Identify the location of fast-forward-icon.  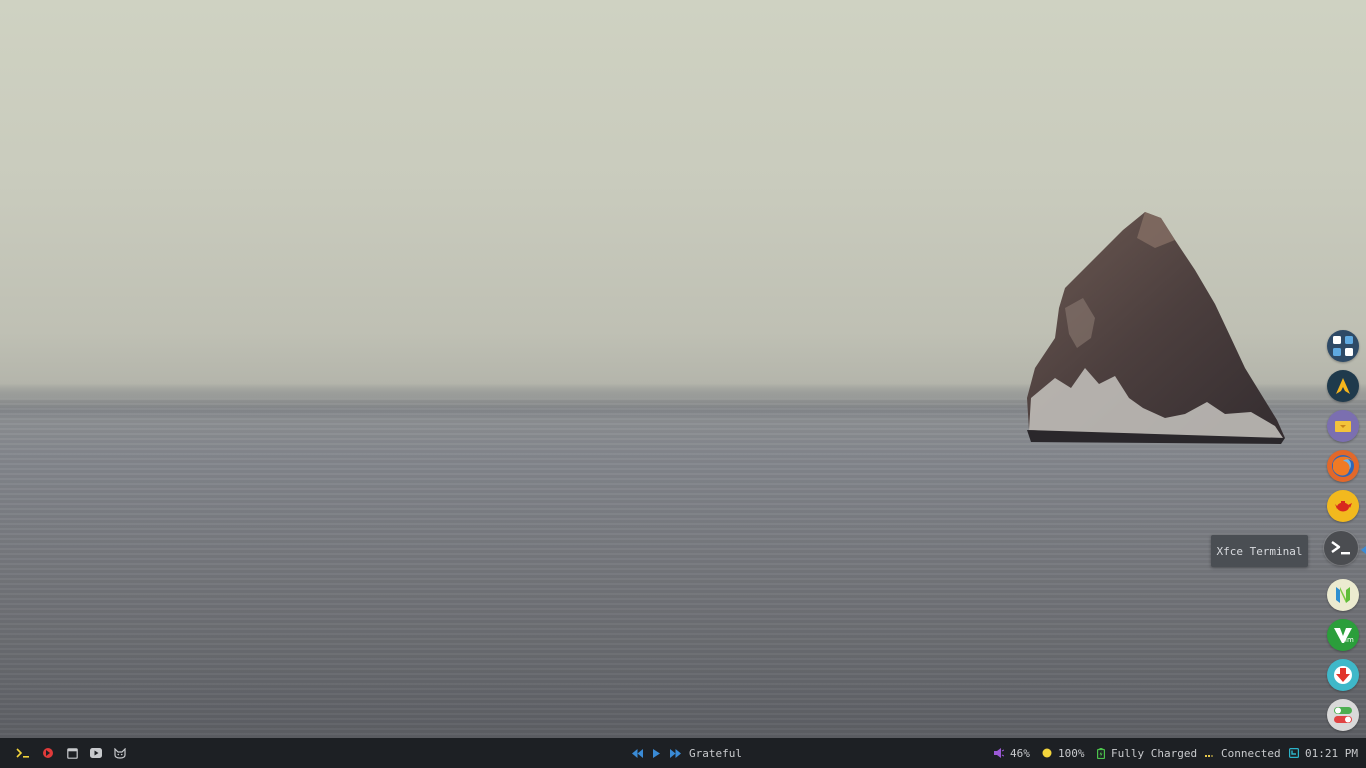
(675, 753).